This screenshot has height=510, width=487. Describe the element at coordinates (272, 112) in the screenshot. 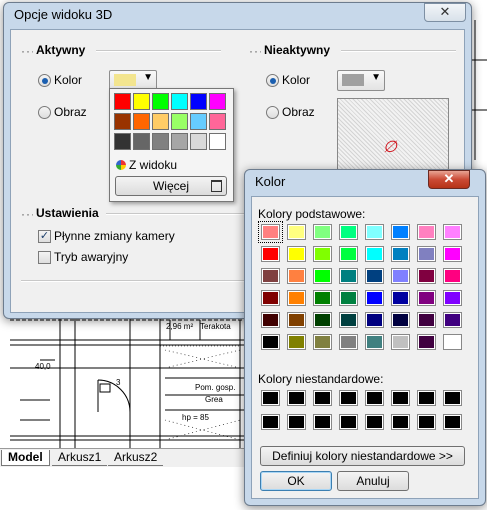

I see `inactive-image-radio` at that location.